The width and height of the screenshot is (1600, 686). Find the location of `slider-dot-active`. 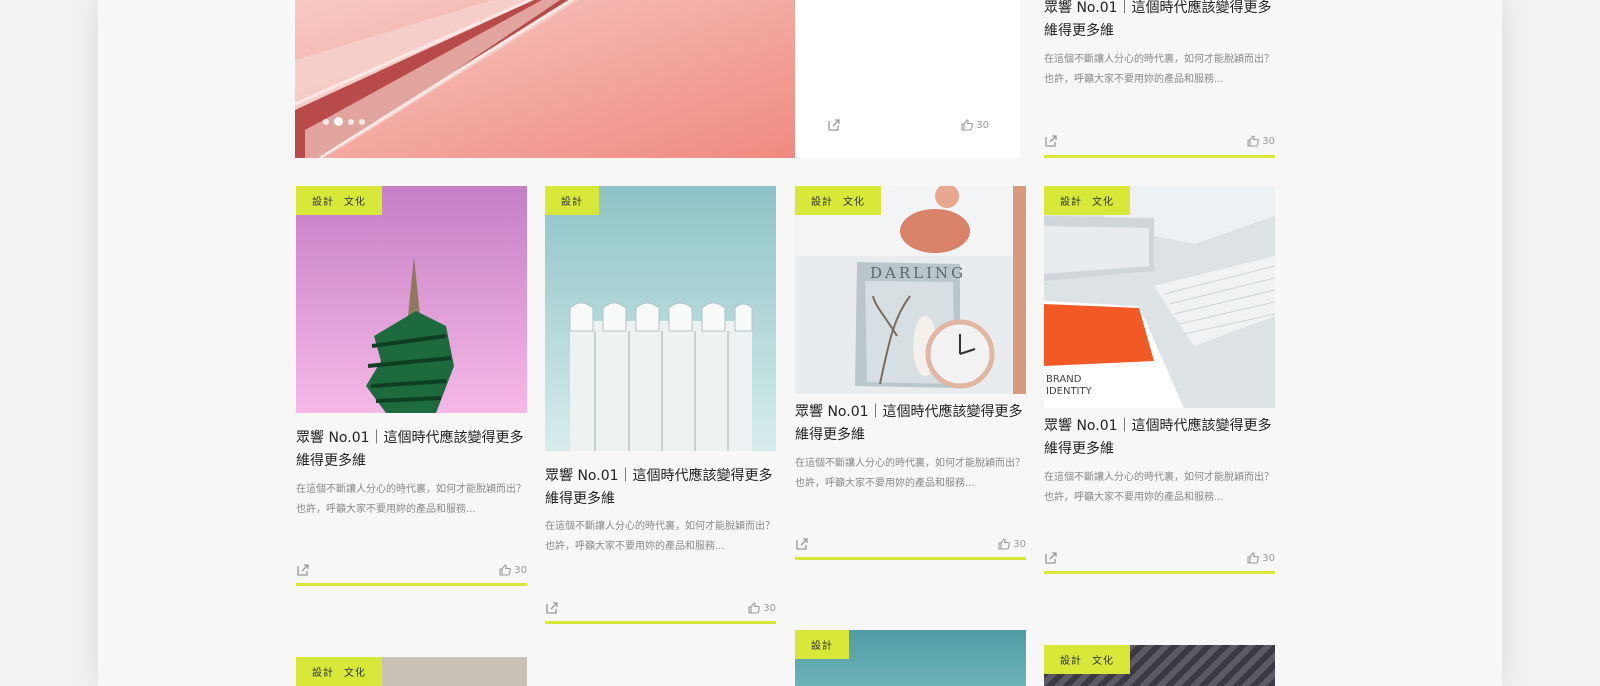

slider-dot-active is located at coordinates (338, 121).